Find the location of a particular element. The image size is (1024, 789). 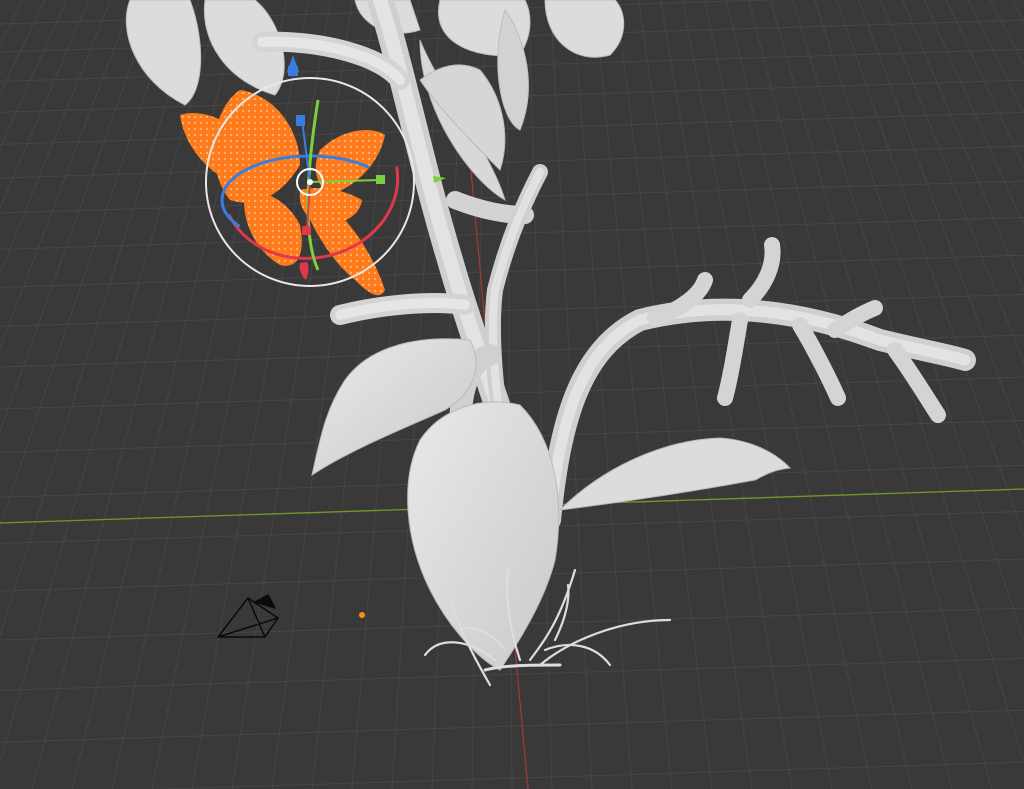

gizmo-z-axis is located at coordinates (306, 151).